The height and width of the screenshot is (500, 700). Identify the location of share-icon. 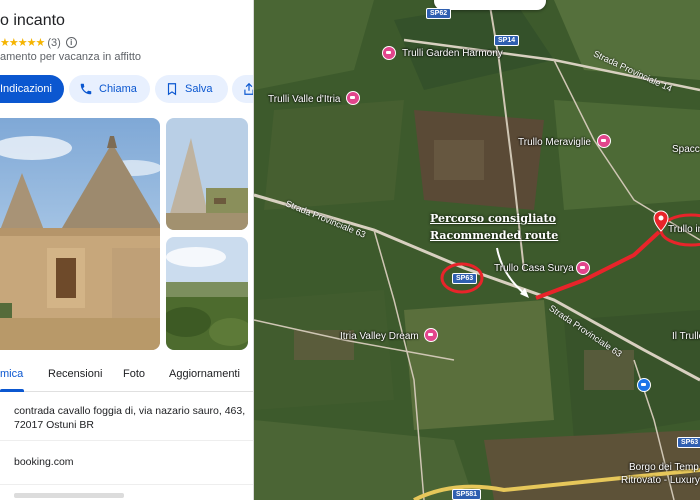
(248, 88).